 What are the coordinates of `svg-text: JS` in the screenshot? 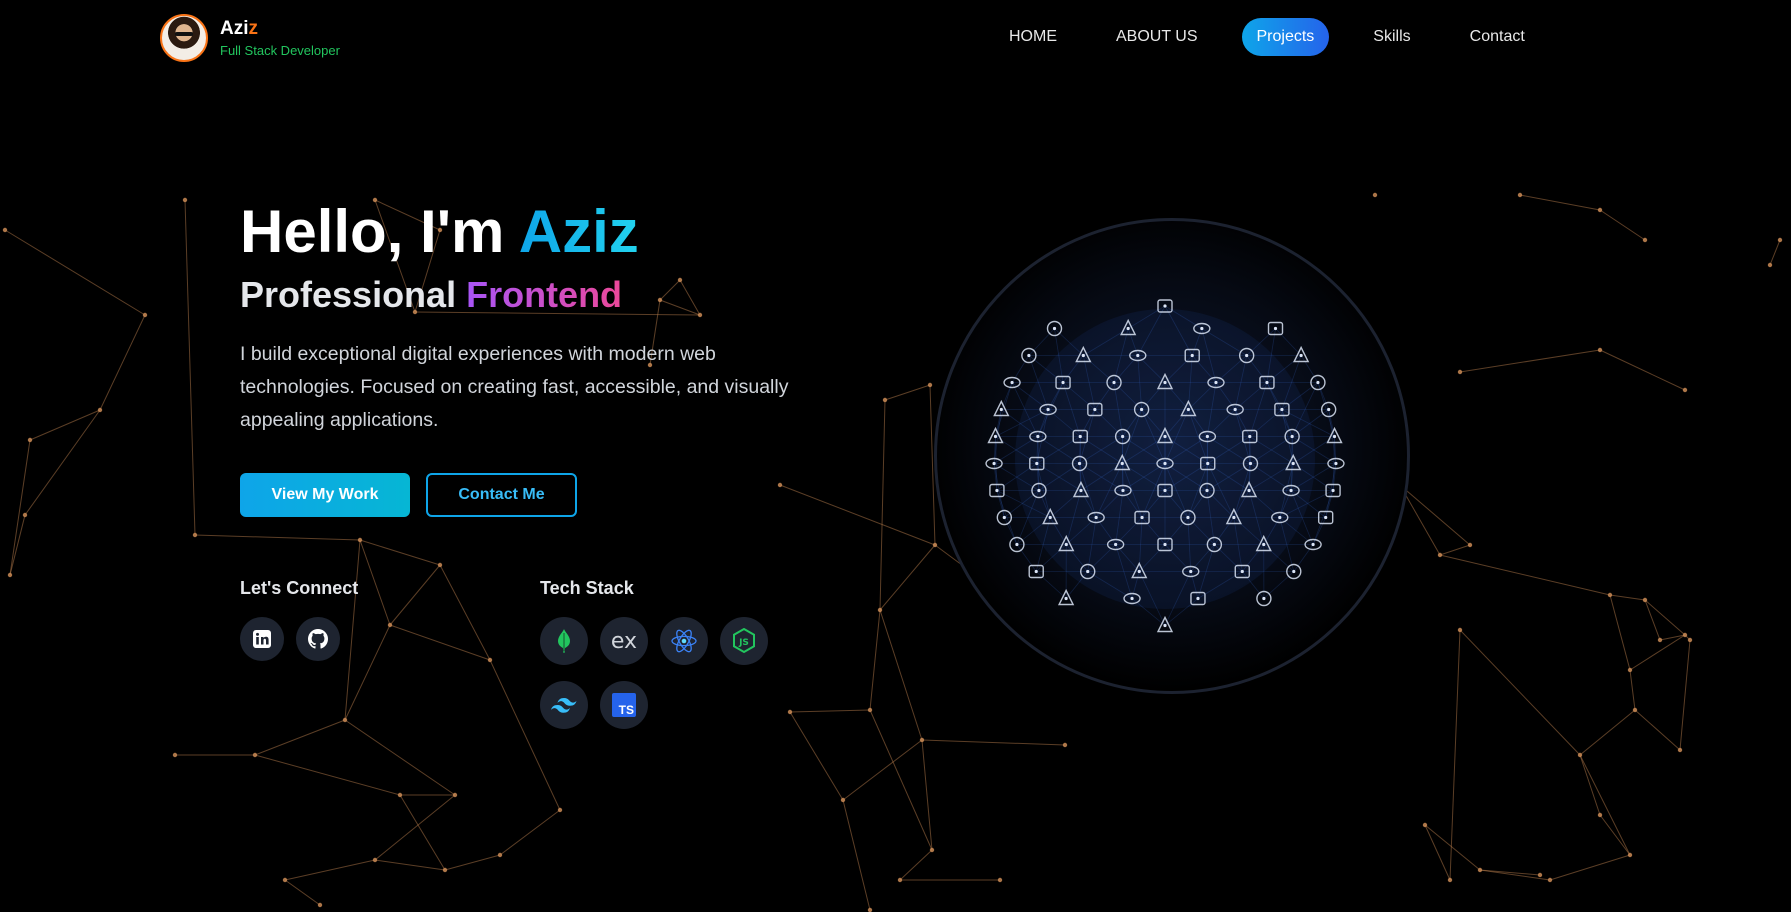 It's located at (743, 643).